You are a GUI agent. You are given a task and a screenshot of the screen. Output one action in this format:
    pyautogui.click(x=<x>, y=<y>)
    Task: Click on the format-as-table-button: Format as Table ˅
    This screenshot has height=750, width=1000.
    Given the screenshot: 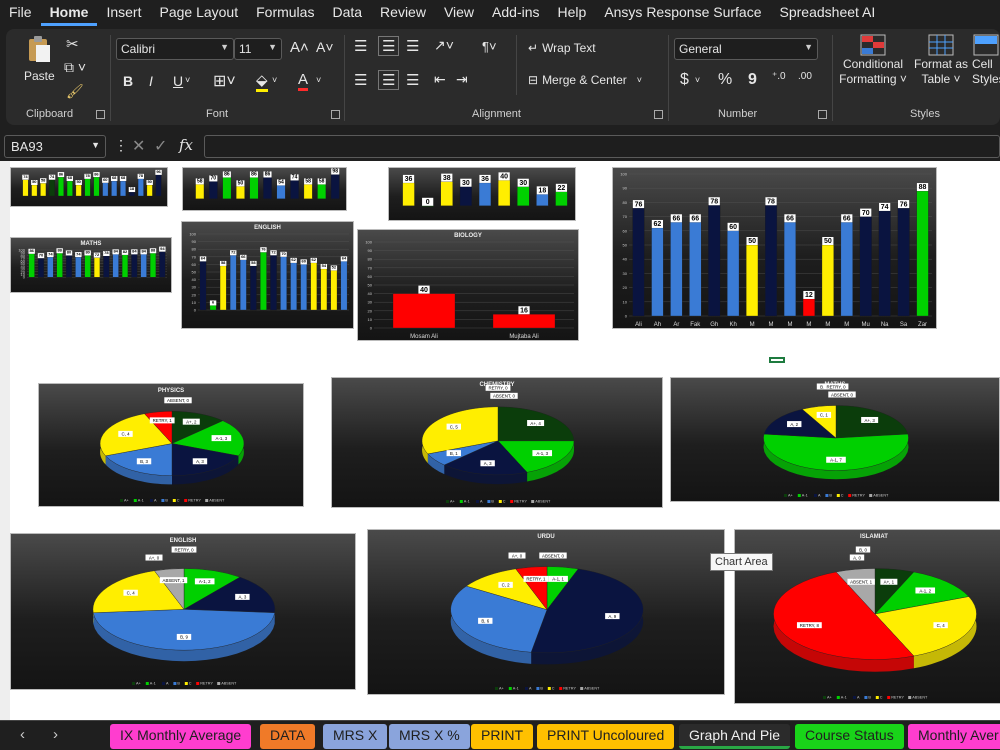 What is the action you would take?
    pyautogui.click(x=941, y=60)
    